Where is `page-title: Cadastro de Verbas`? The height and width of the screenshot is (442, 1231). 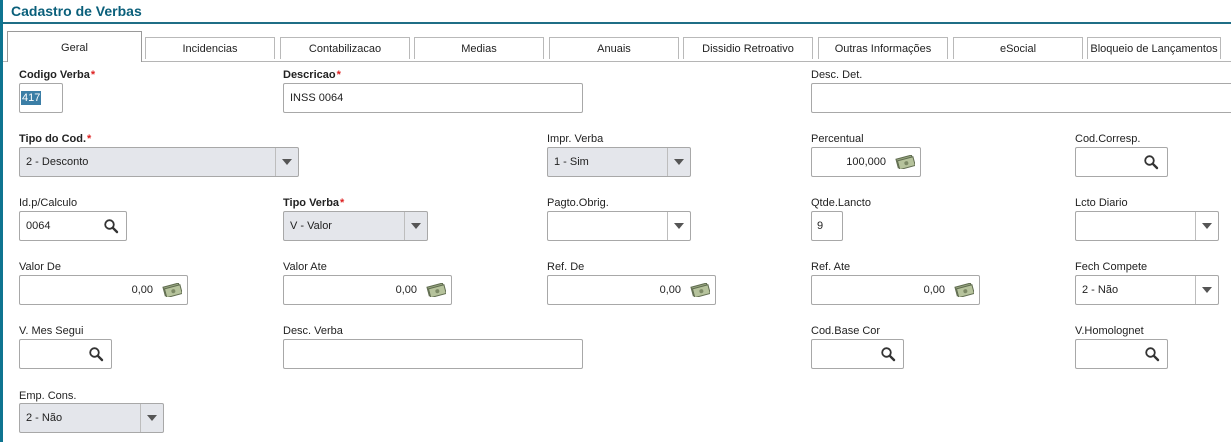
page-title: Cadastro de Verbas is located at coordinates (76, 11).